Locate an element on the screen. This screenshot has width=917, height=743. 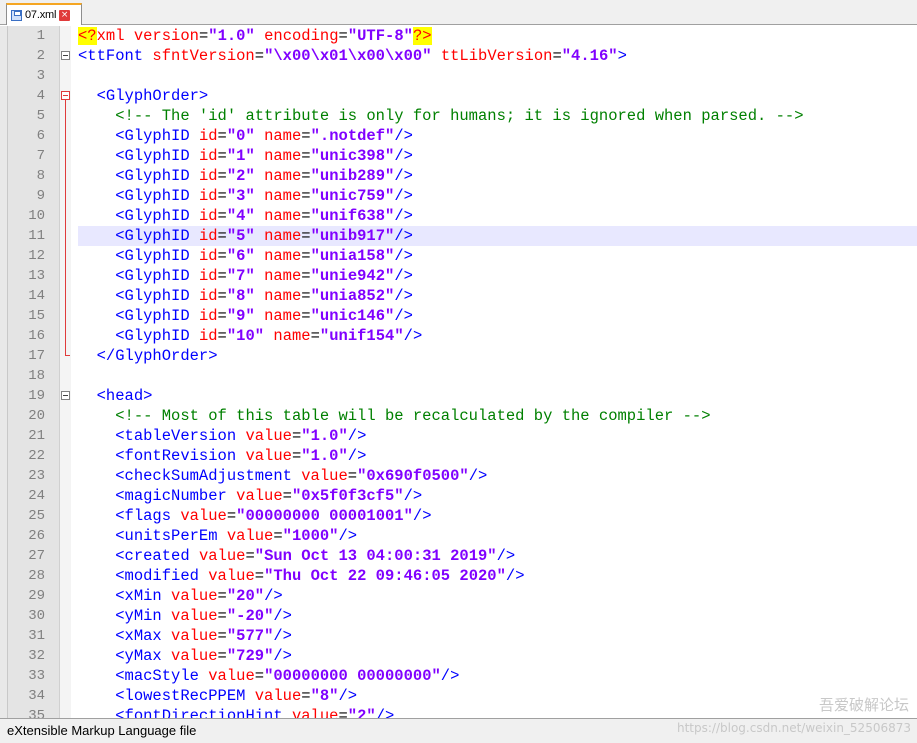
line-number: 8 is located at coordinates (40, 176).